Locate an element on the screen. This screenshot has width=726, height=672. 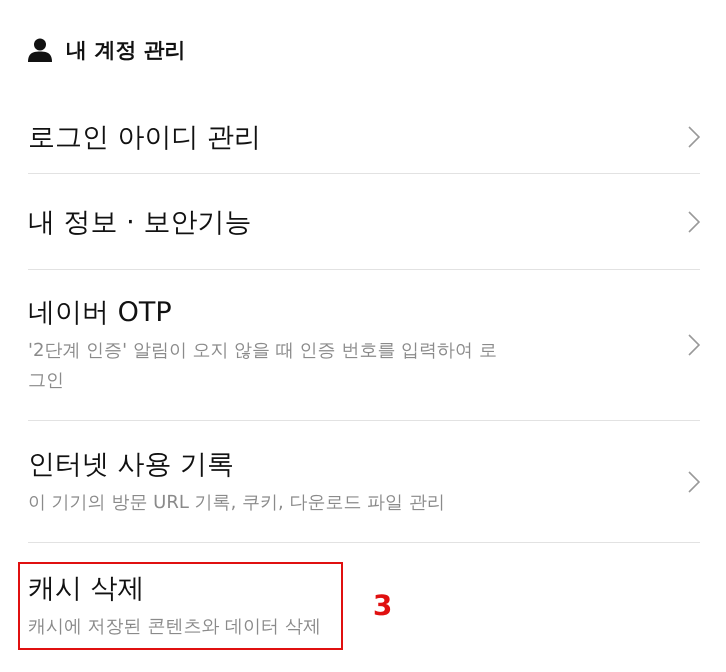
menu-item-title: 내 정보 · 보안기능 is located at coordinates (140, 222).